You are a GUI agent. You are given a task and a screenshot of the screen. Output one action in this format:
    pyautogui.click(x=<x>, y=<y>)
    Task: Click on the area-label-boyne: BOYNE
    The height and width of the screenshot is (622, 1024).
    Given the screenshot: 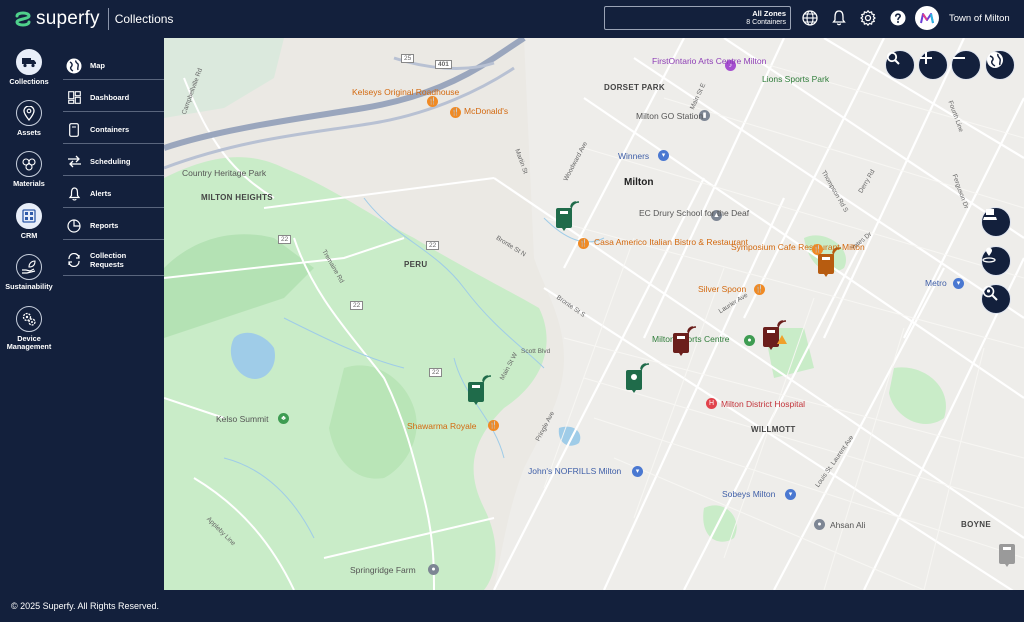 What is the action you would take?
    pyautogui.click(x=976, y=524)
    